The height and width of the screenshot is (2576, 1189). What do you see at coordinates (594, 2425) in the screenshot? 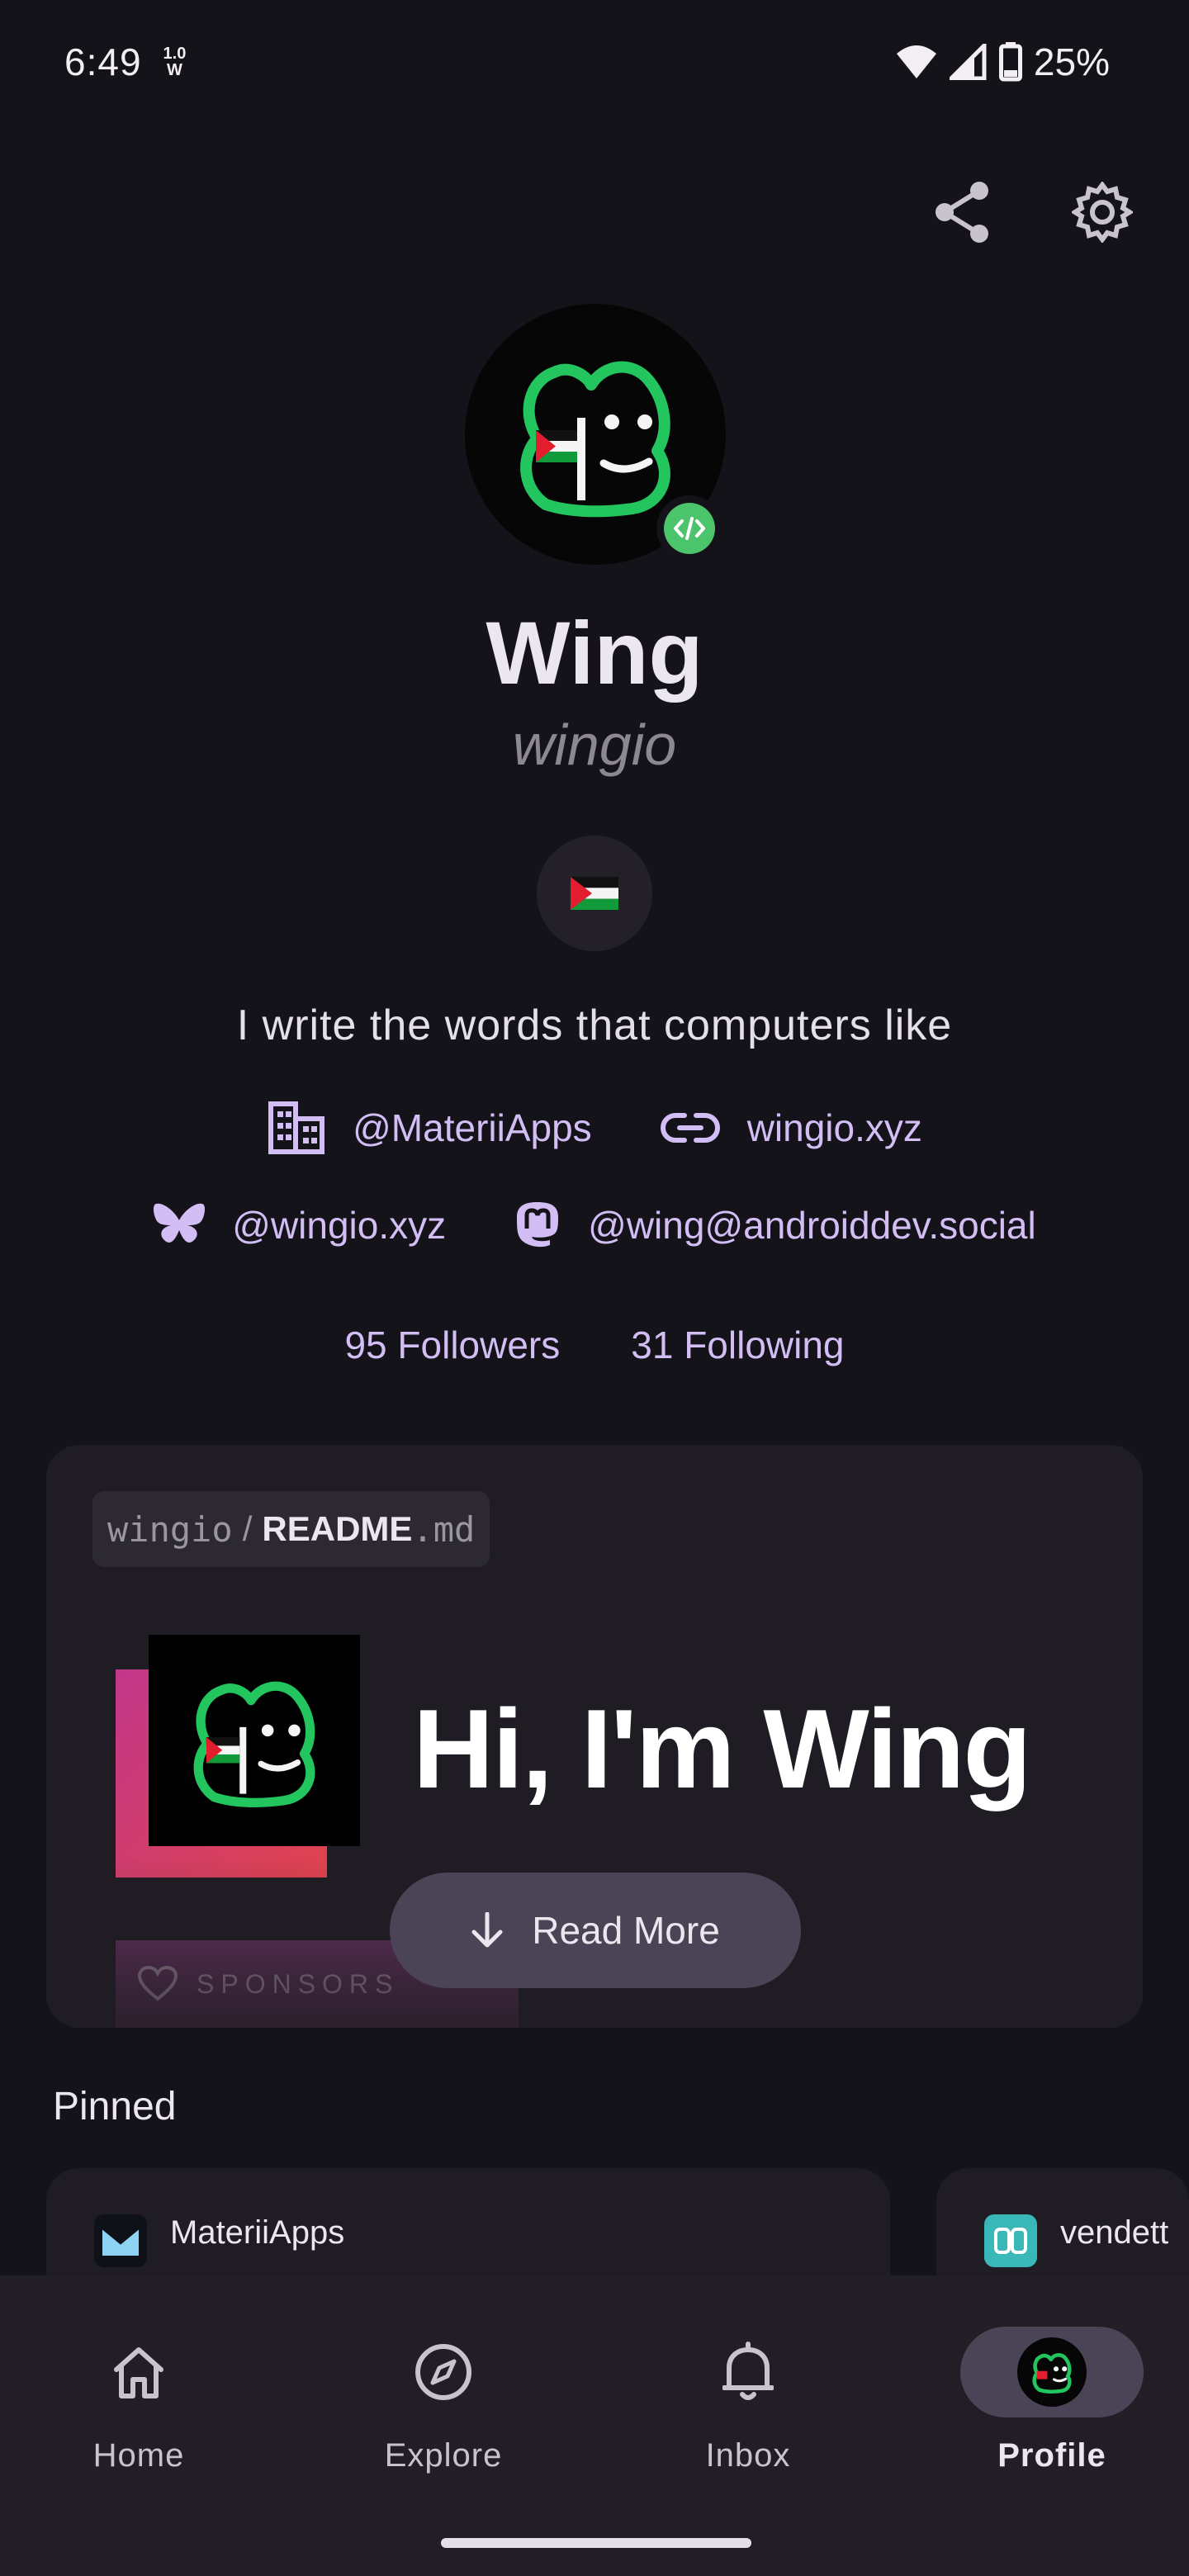
I see `bottom-navigation: Home Explore Inbox Profile` at bounding box center [594, 2425].